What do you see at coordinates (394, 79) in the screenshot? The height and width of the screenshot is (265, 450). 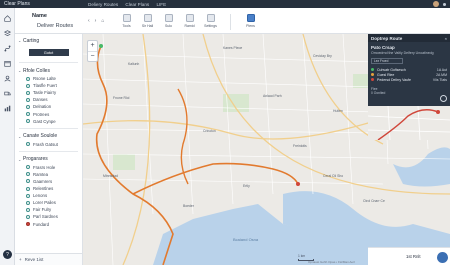 I see `stop-name: Pedersd Delirry Vaufe` at bounding box center [394, 79].